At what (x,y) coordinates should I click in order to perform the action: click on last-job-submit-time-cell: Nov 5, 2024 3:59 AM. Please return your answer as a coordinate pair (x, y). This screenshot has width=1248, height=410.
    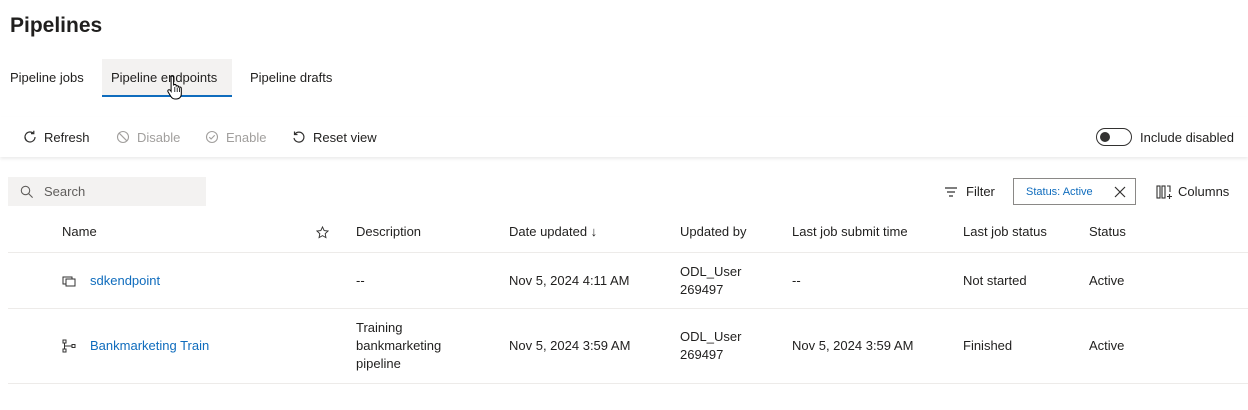
    Looking at the image, I should click on (853, 345).